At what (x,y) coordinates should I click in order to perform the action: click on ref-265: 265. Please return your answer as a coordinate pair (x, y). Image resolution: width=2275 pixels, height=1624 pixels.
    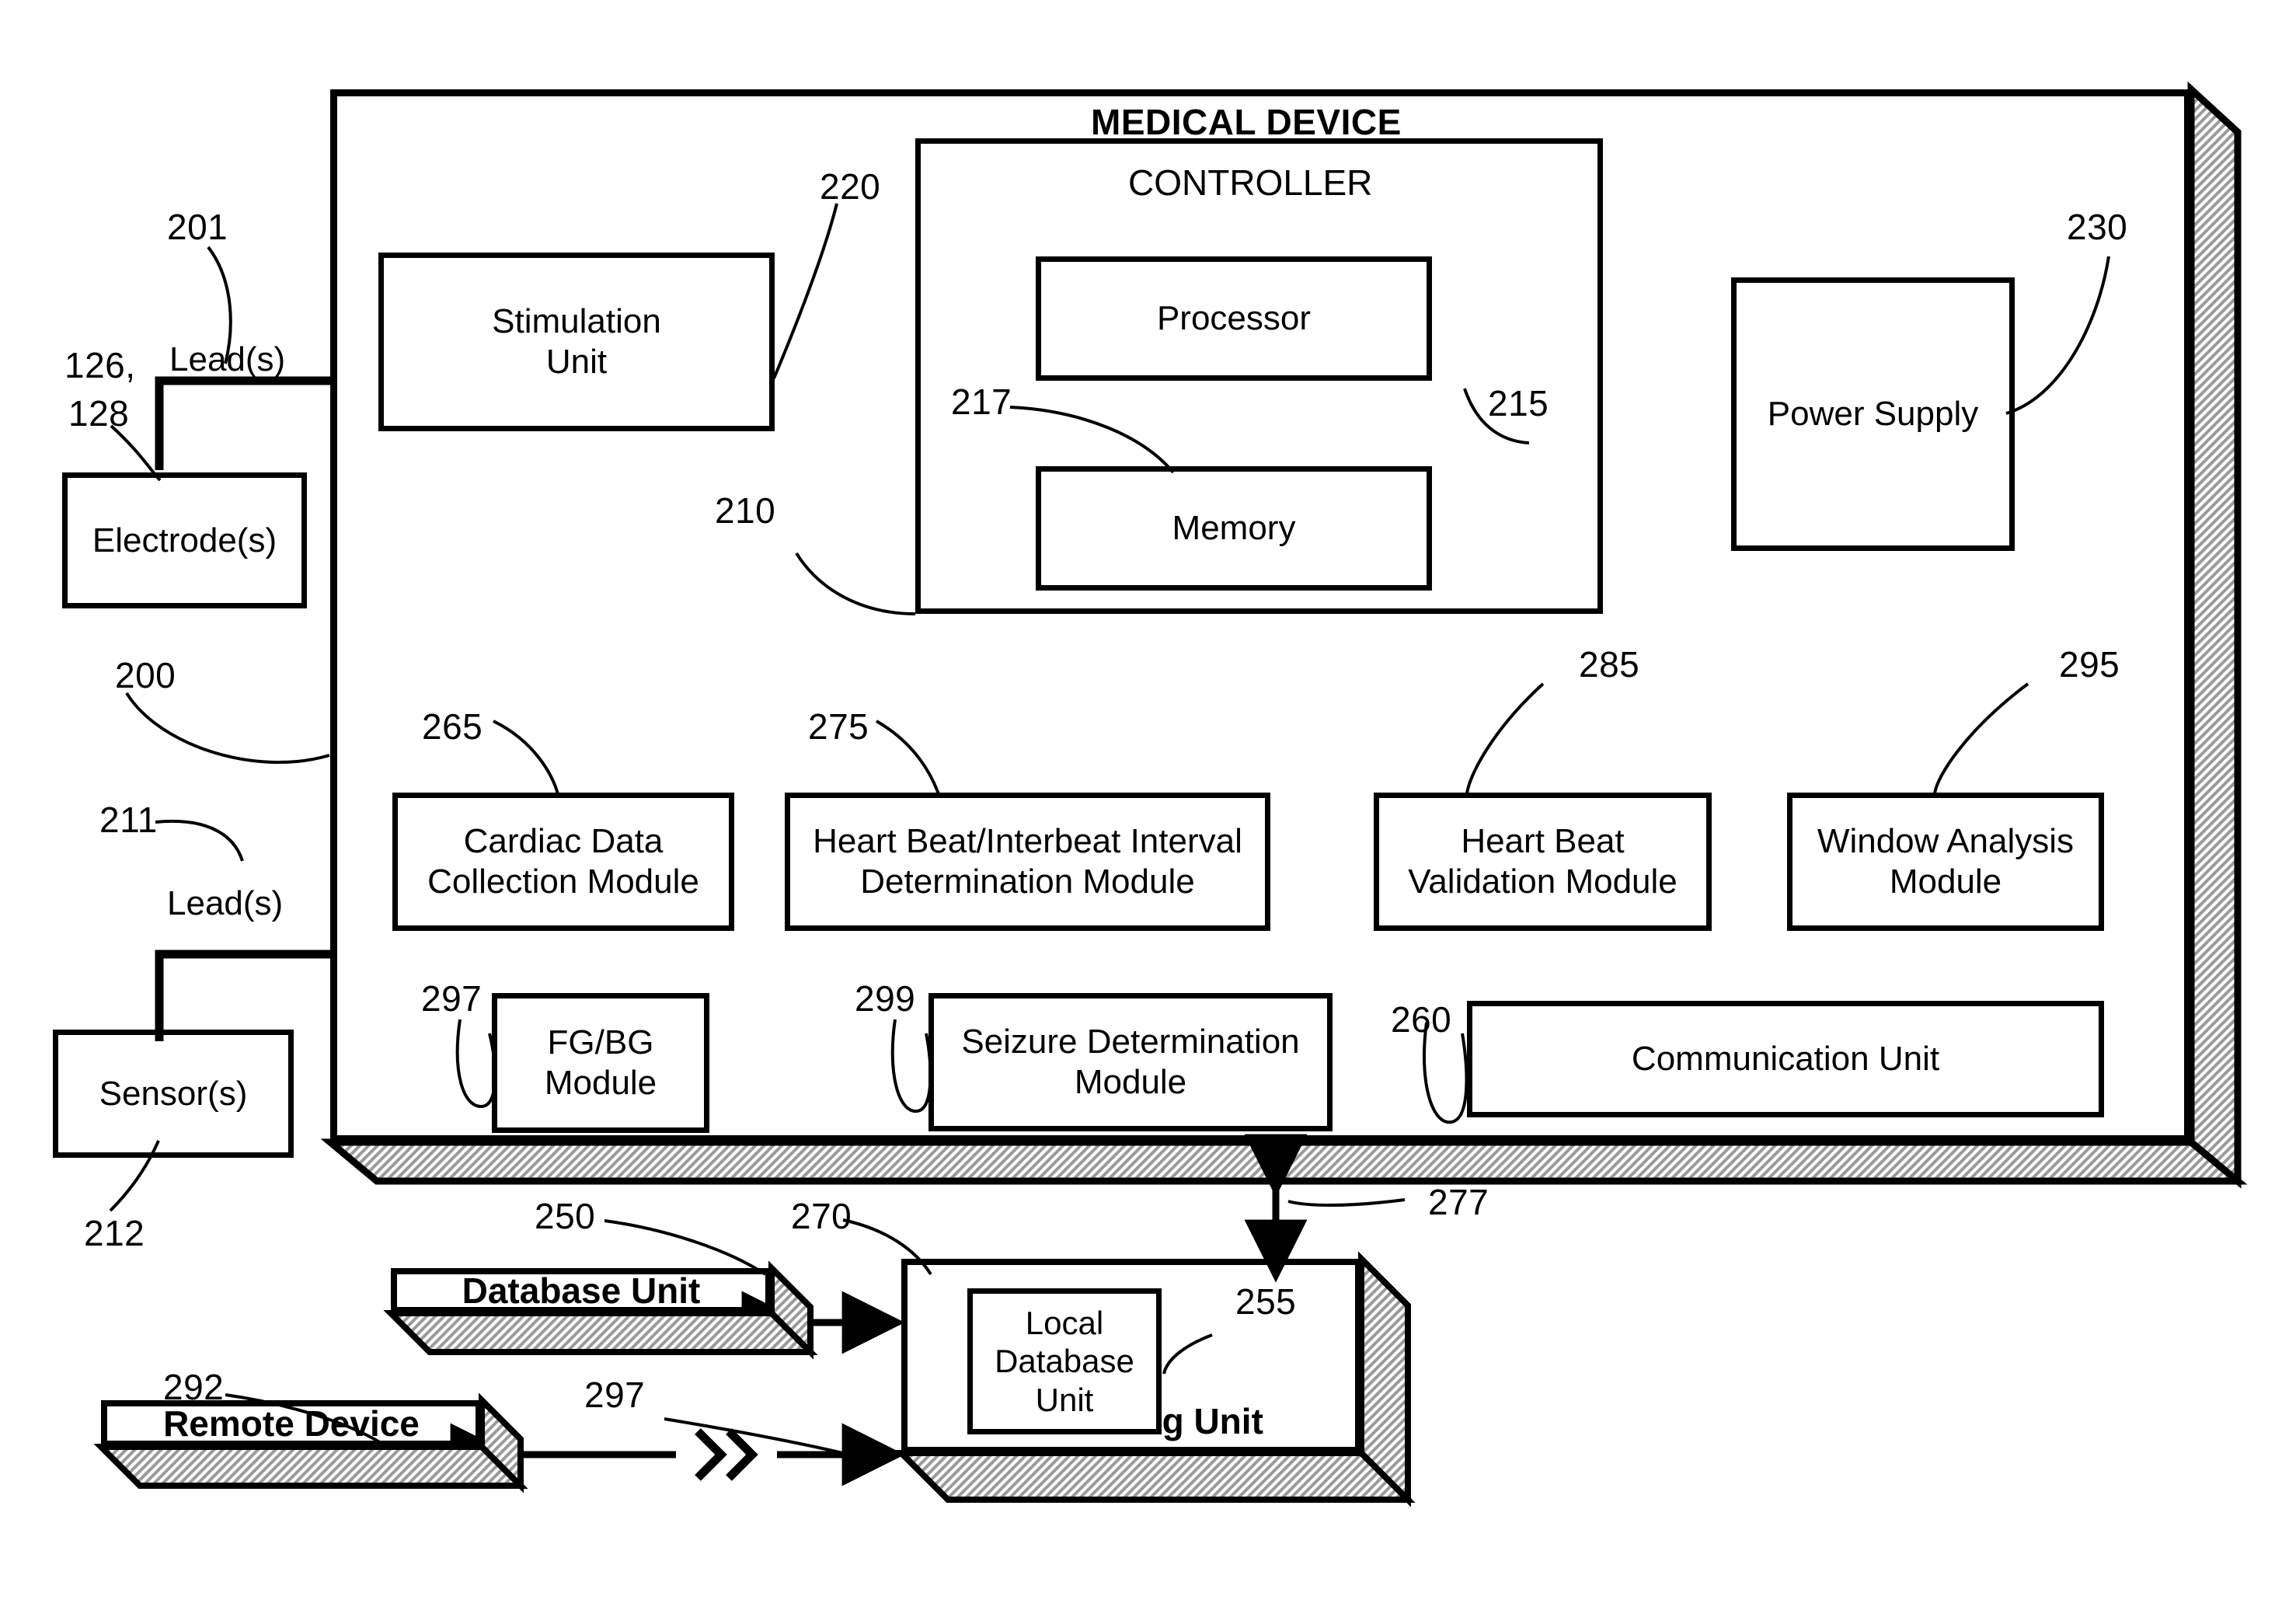
    Looking at the image, I should click on (452, 726).